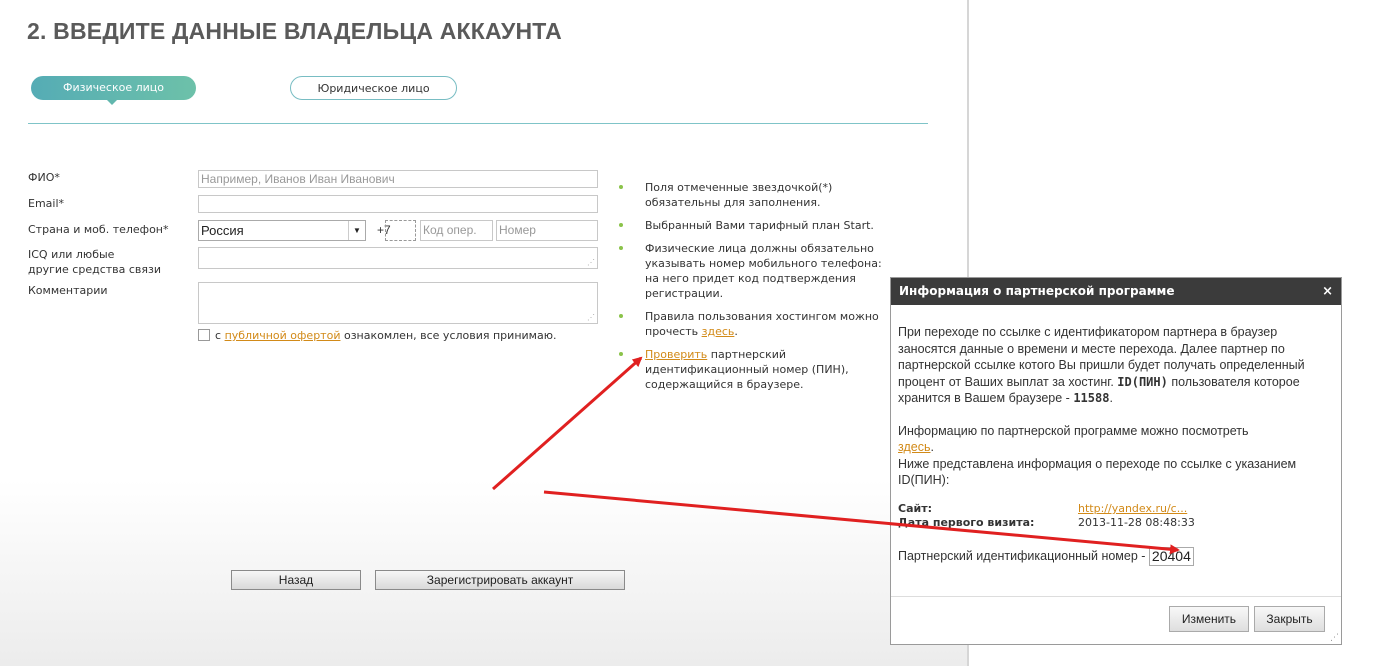 The height and width of the screenshot is (666, 1377). What do you see at coordinates (567, 423) in the screenshot?
I see `arrow-to-check-link` at bounding box center [567, 423].